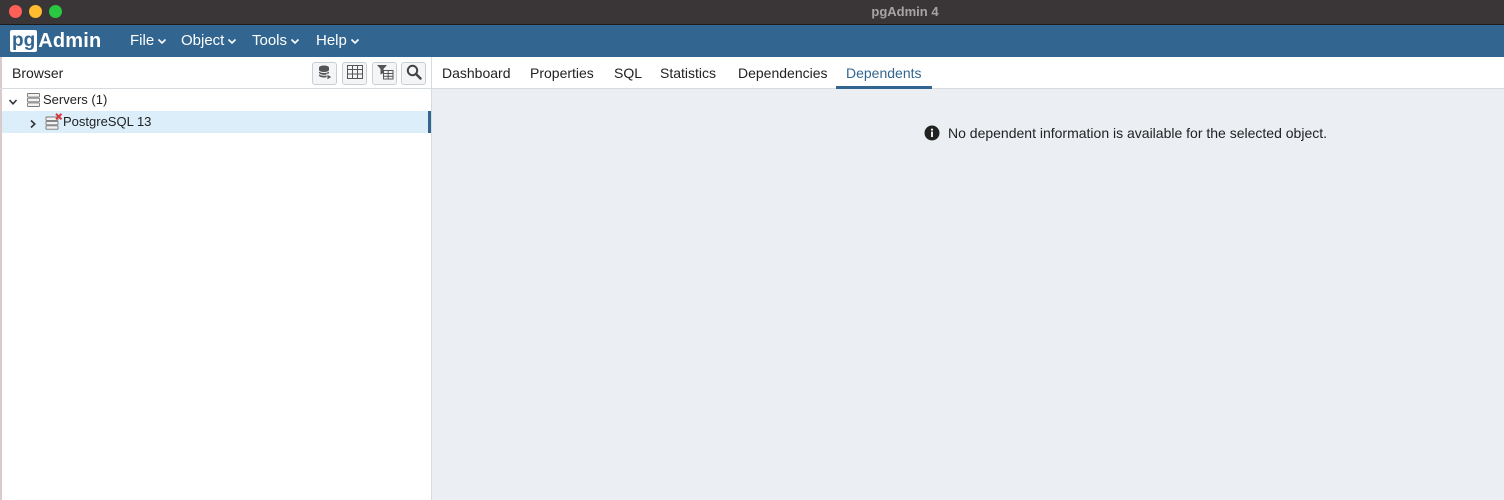  I want to click on query-tool-button, so click(324, 73).